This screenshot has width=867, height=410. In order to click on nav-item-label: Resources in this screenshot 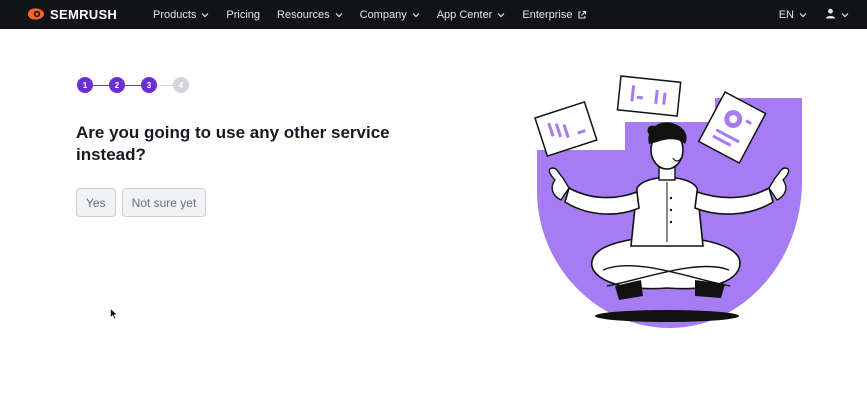, I will do `click(303, 14)`.